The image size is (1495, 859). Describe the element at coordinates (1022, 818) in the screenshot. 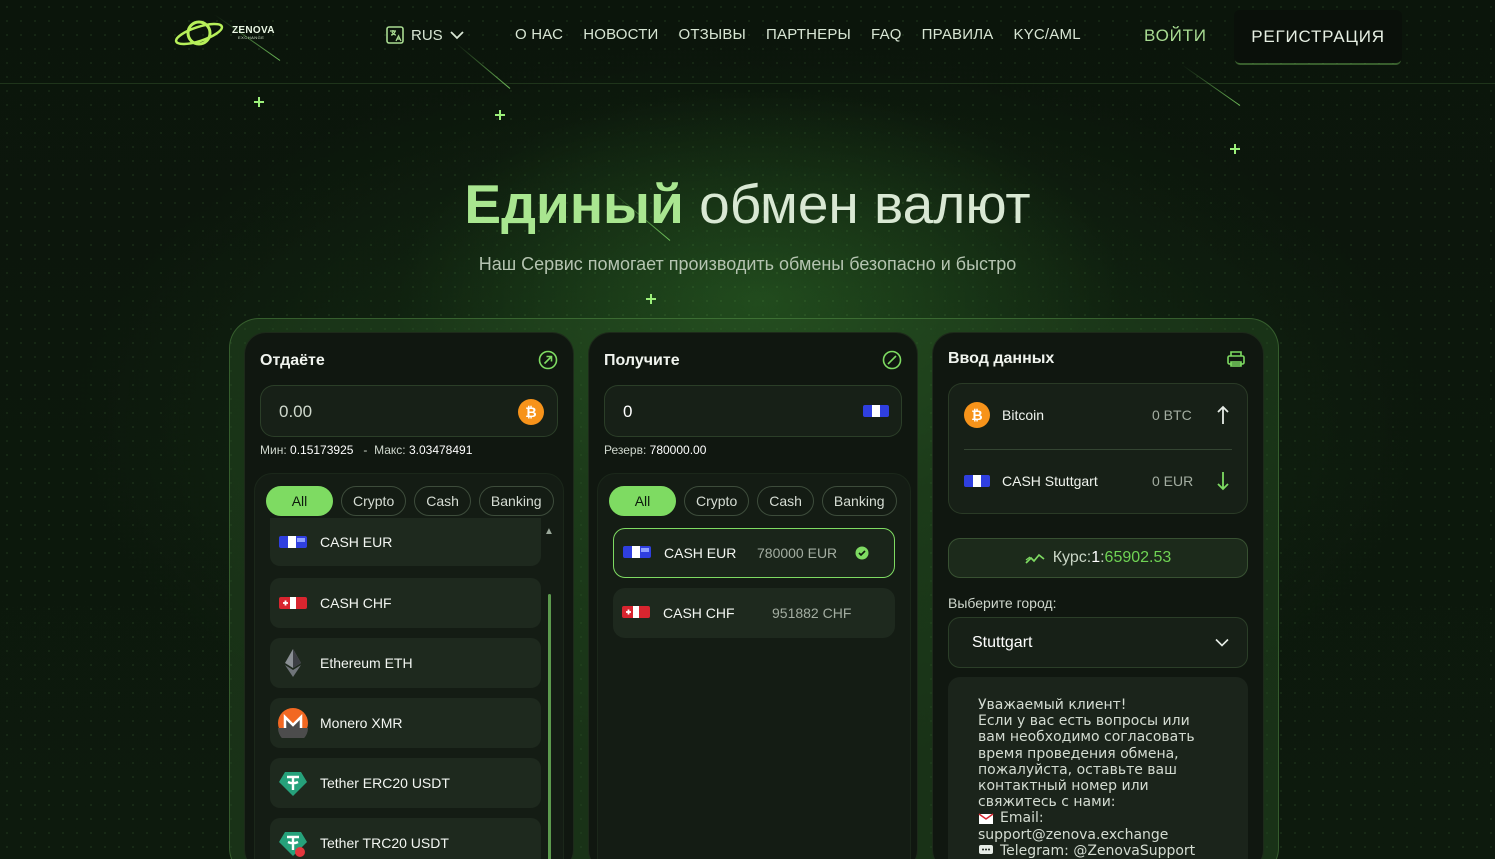

I see `email-label: Email:` at that location.